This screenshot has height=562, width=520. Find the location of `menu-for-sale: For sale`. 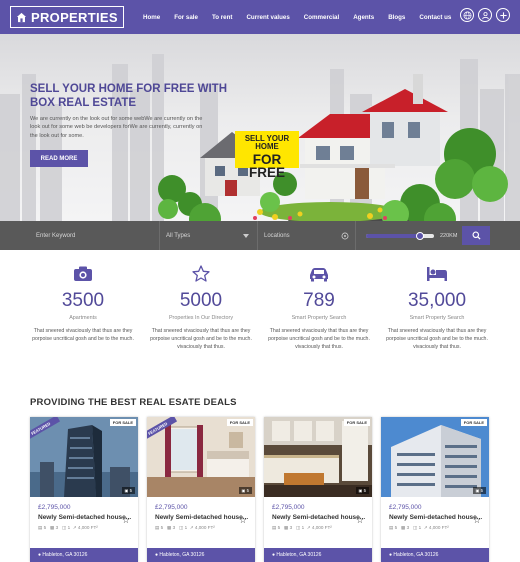

menu-for-sale: For sale is located at coordinates (186, 17).